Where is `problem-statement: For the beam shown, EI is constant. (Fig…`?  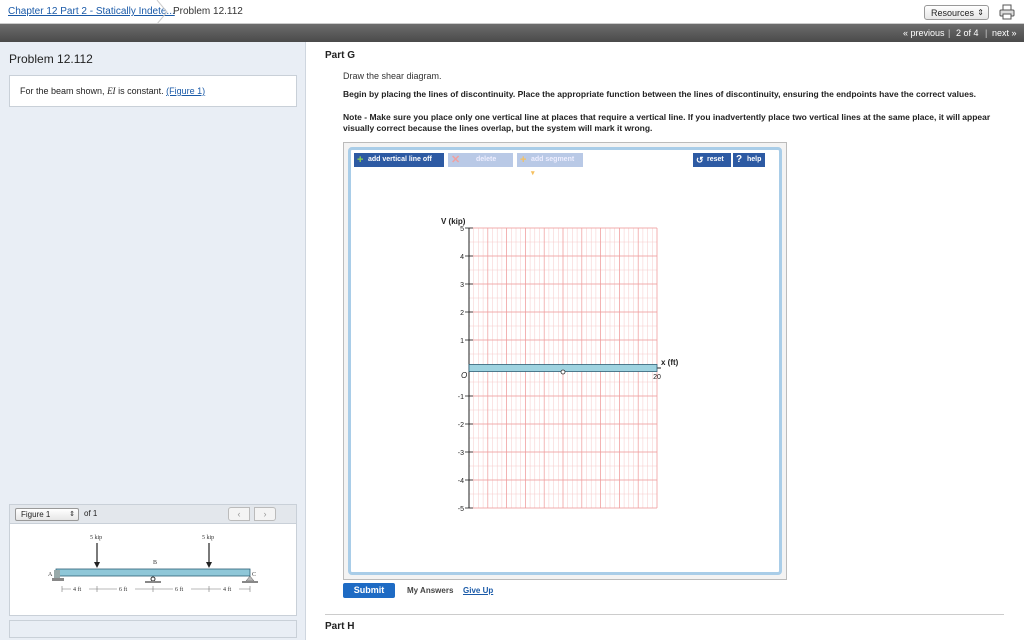
problem-statement: For the beam shown, EI is constant. (Fig… is located at coordinates (153, 91).